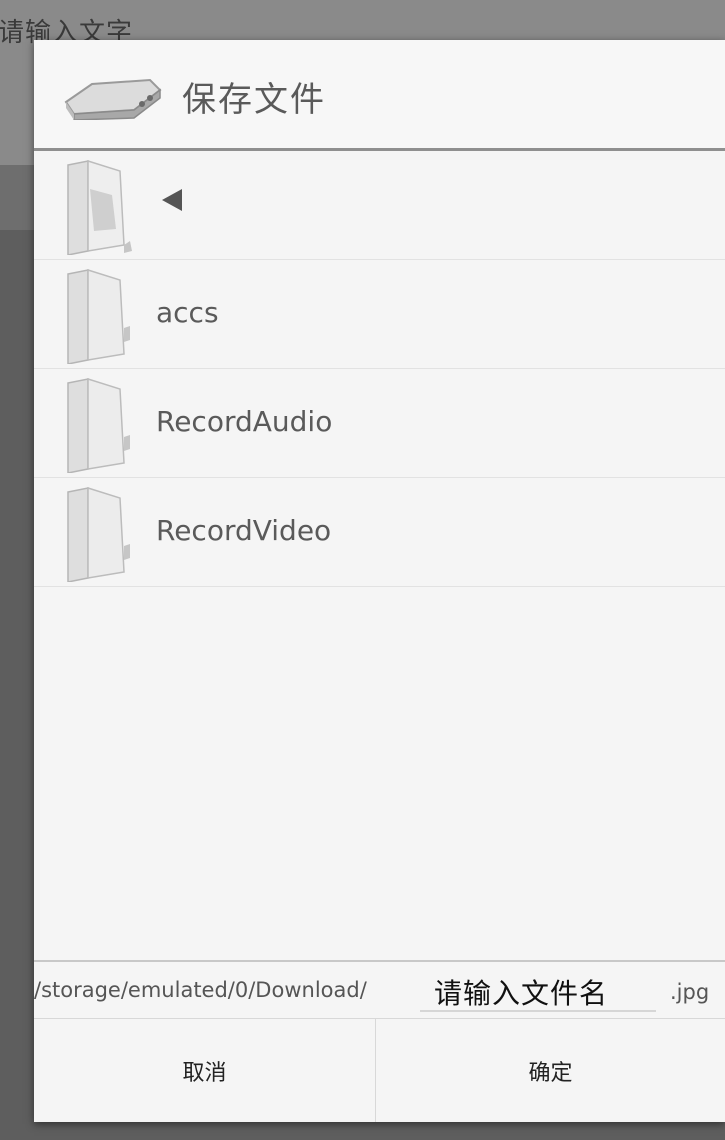 The height and width of the screenshot is (1140, 725). What do you see at coordinates (254, 100) in the screenshot?
I see `dialog-title: 保存文件` at bounding box center [254, 100].